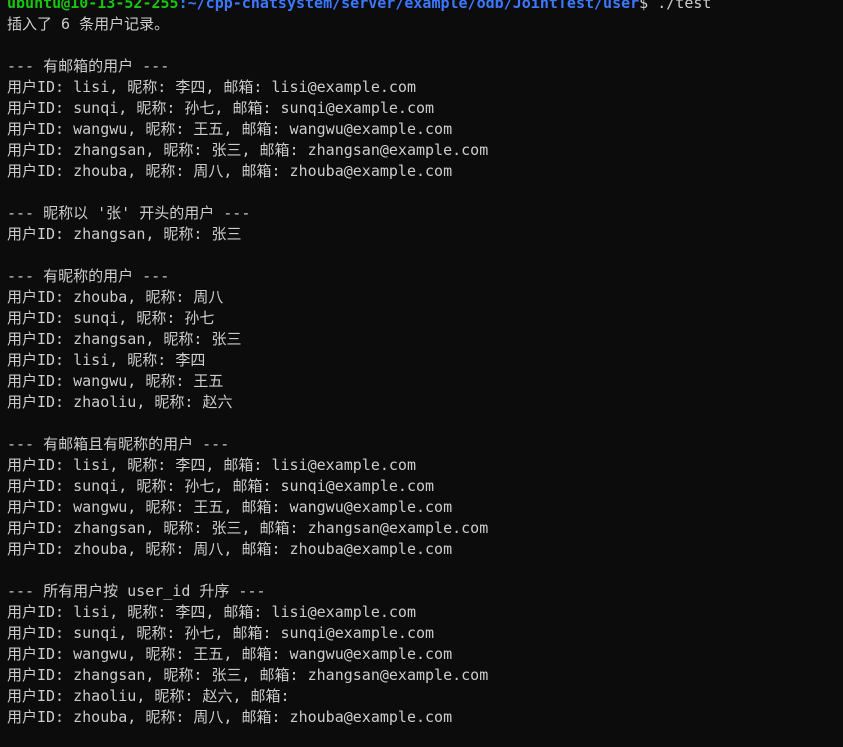 The width and height of the screenshot is (843, 747). Describe the element at coordinates (120, 402) in the screenshot. I see `output-line: 用户ID: zhaoliu, 昵称: 赵六` at that location.